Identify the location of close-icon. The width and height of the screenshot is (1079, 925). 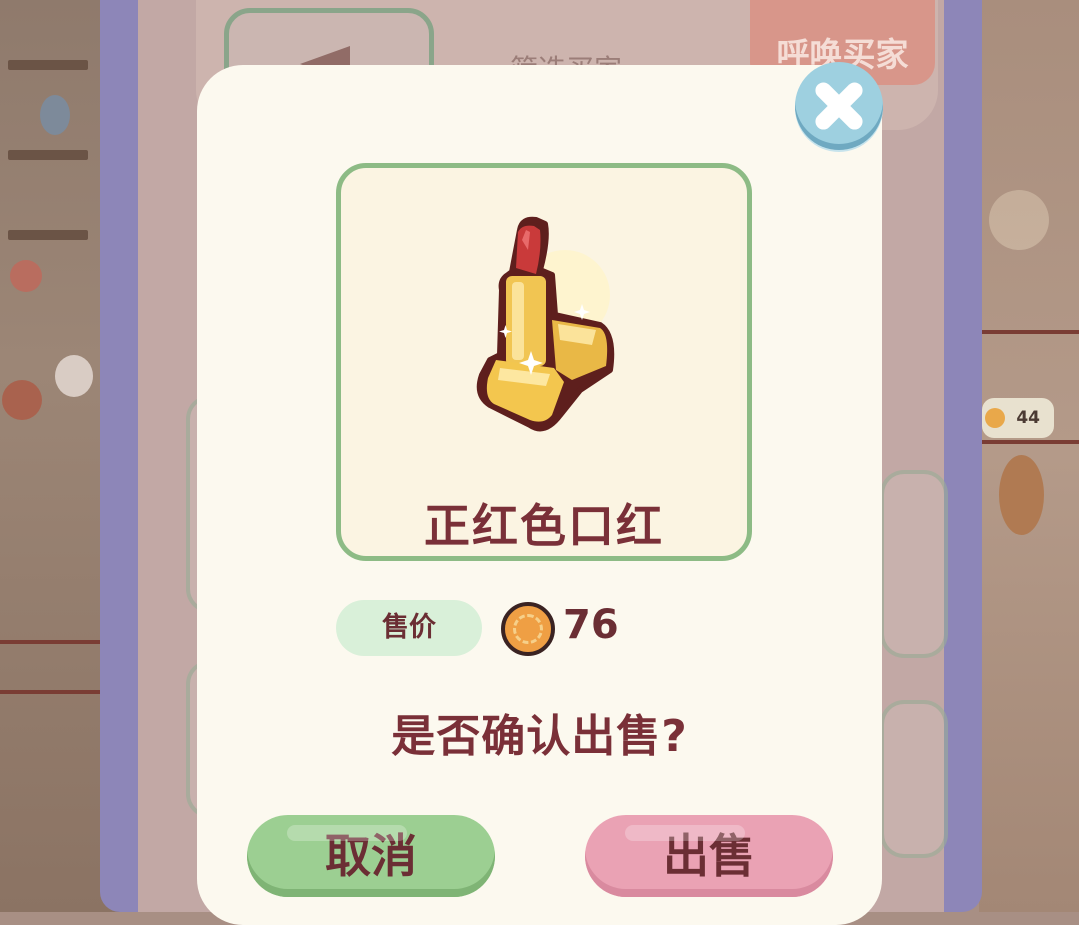
(839, 106).